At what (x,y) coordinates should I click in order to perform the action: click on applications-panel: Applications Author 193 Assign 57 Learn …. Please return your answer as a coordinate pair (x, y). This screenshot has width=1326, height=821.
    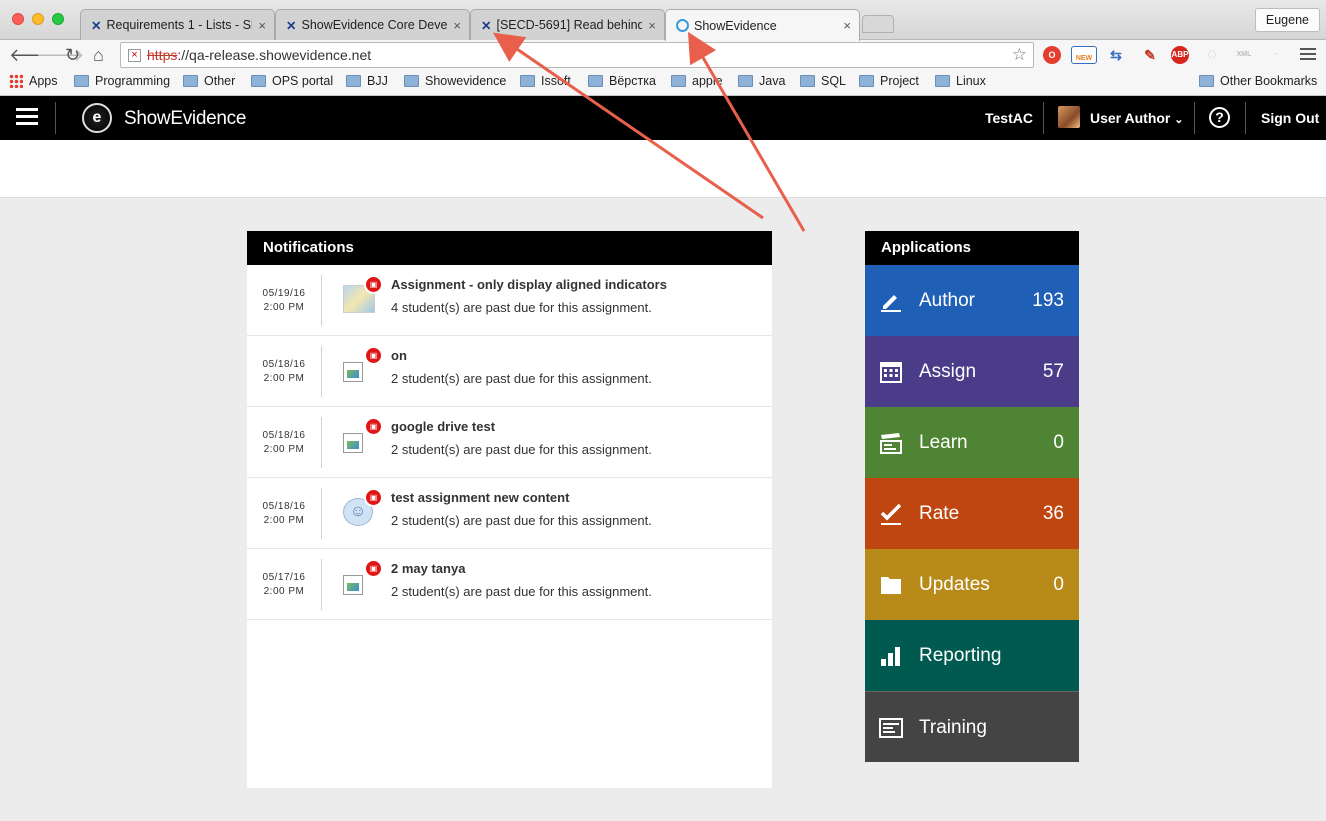
    Looking at the image, I should click on (972, 497).